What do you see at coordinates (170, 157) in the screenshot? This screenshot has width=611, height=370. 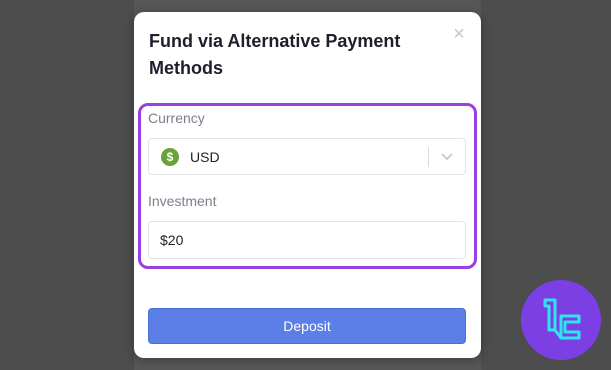 I see `dollar-coin-icon: $` at bounding box center [170, 157].